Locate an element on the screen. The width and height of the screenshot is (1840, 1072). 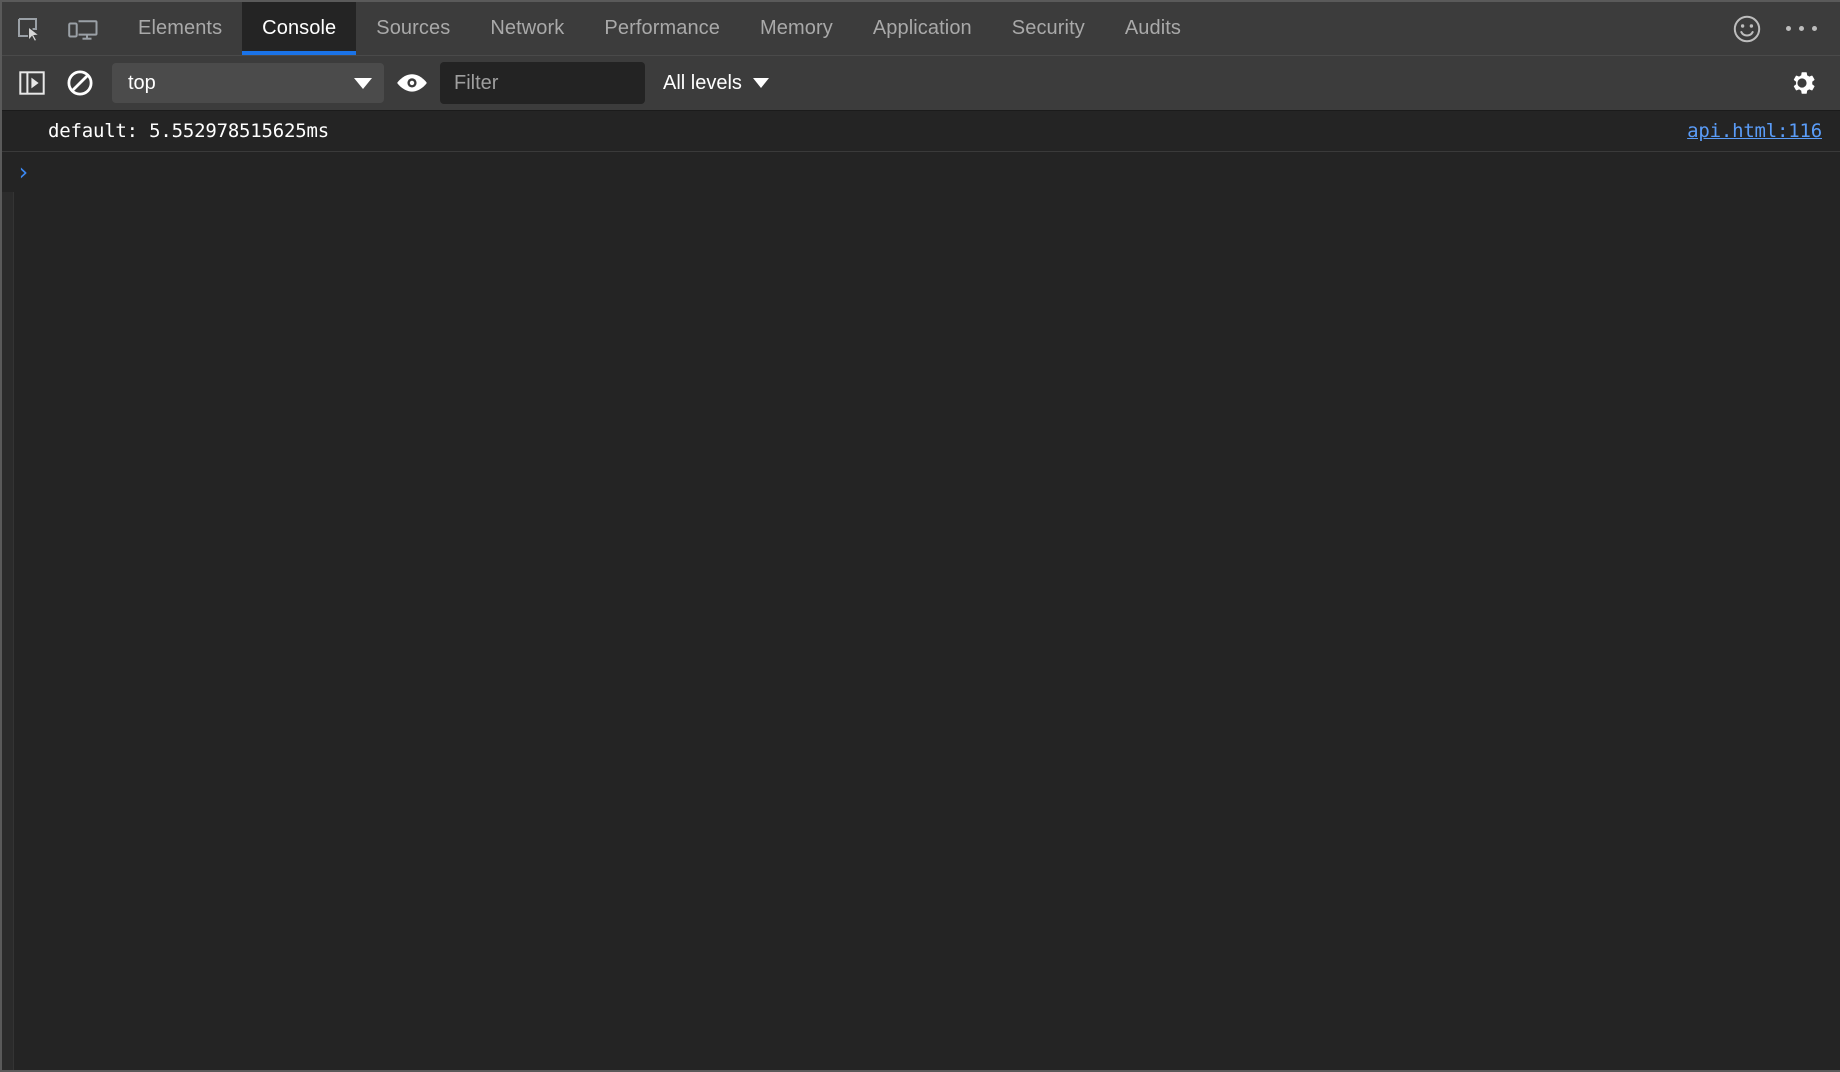
log-levels-select: All levels is located at coordinates (716, 83).